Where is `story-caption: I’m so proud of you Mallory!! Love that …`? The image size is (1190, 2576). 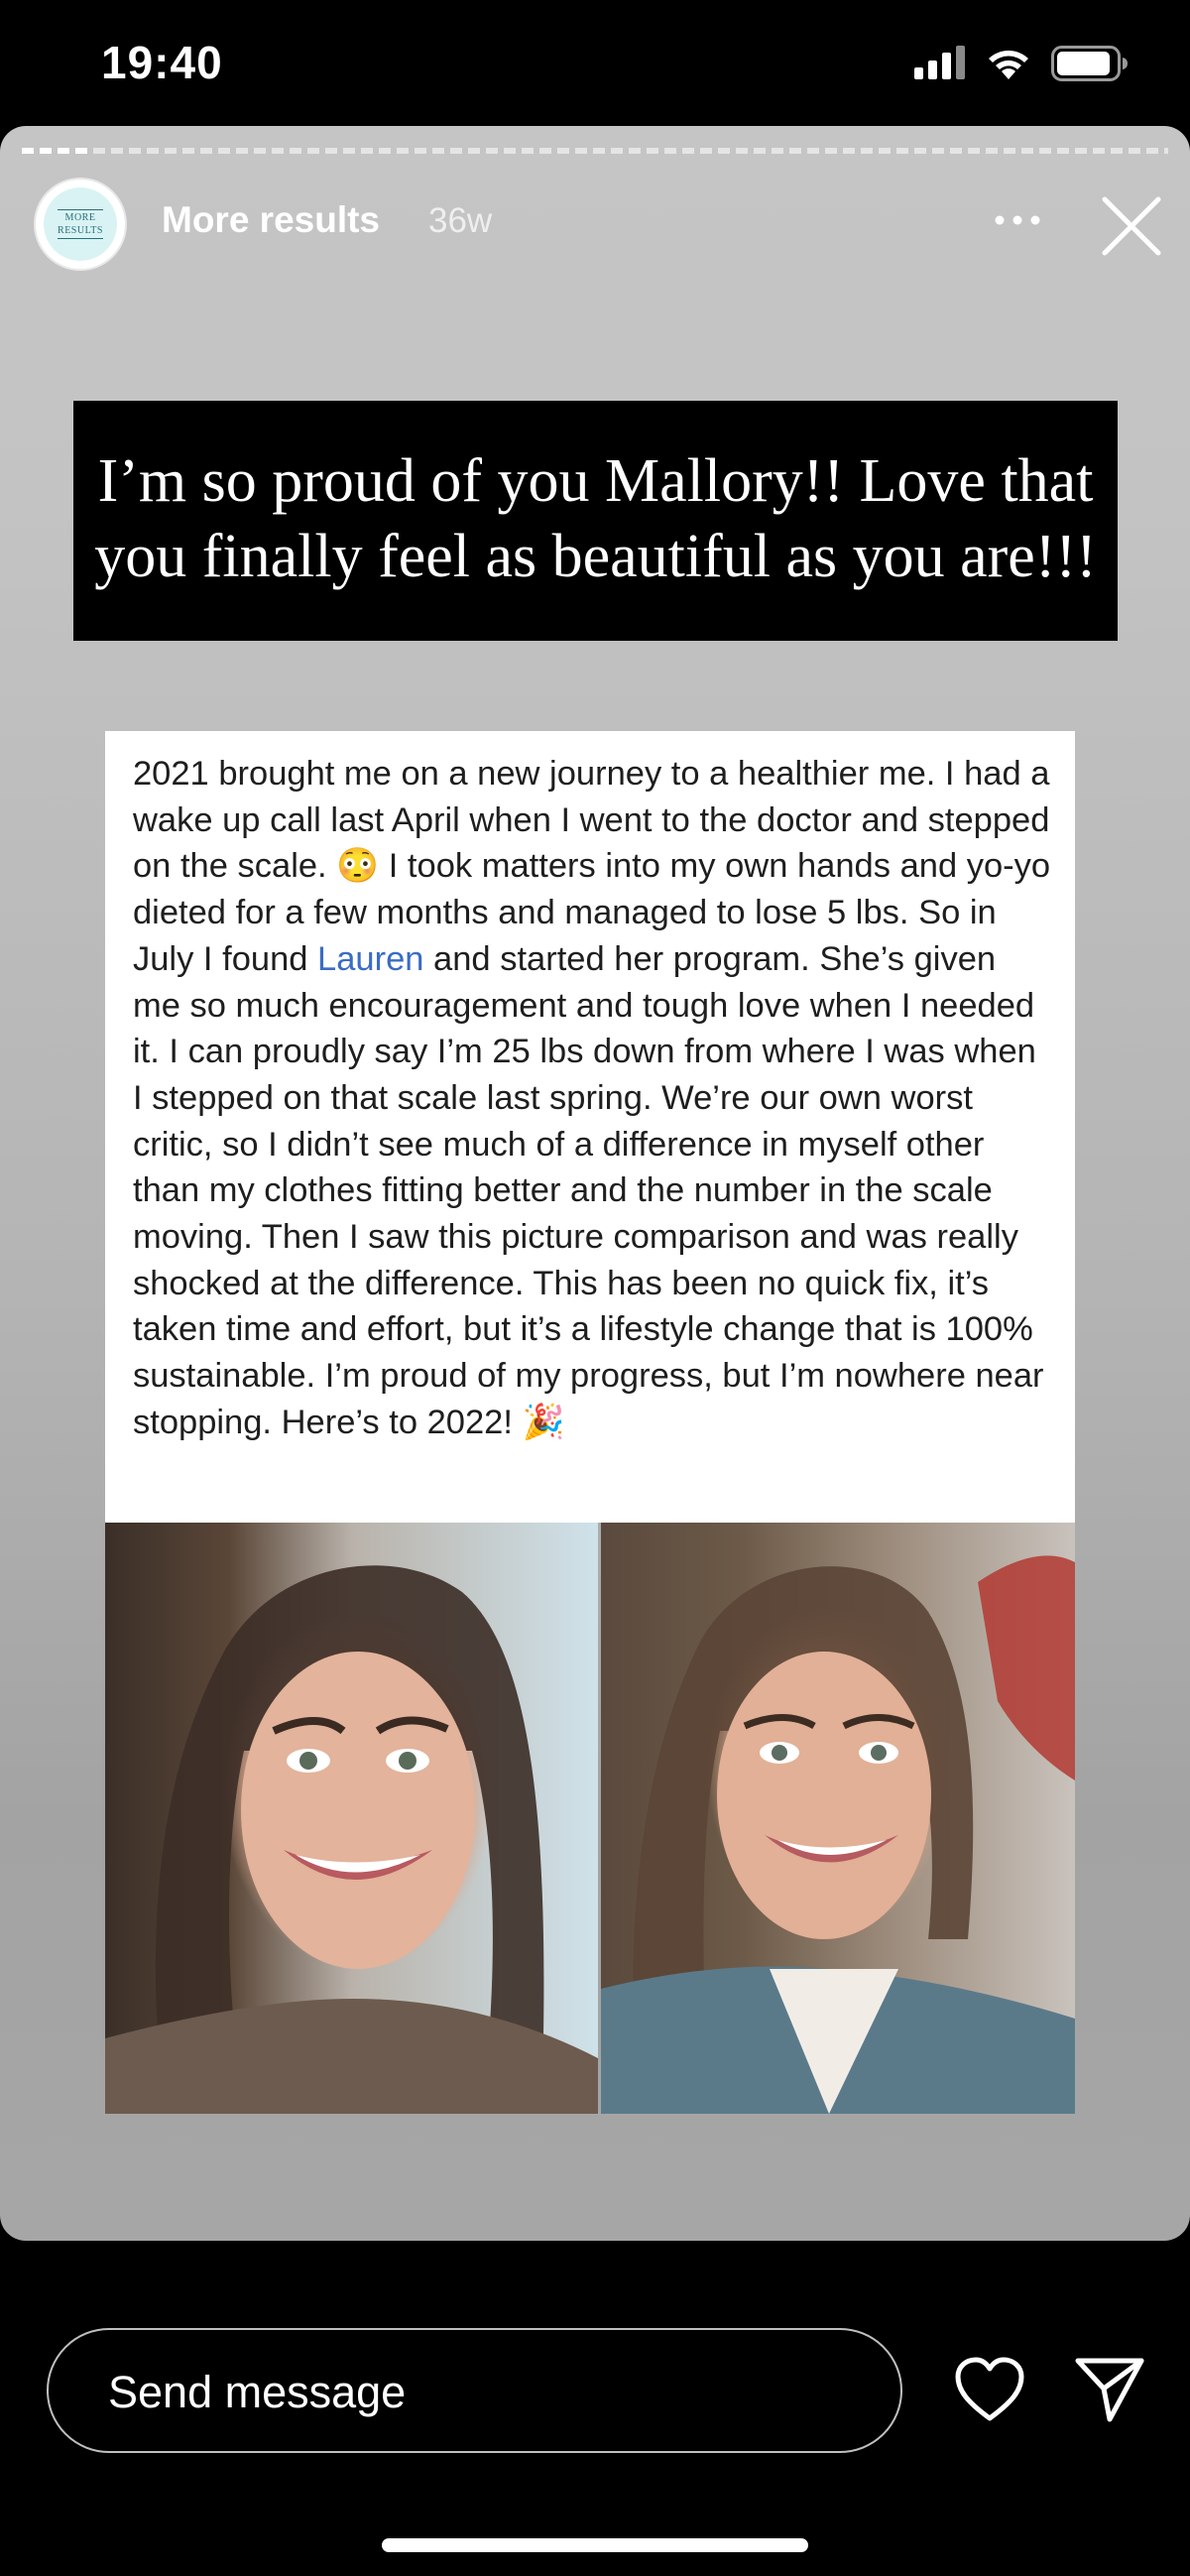 story-caption: I’m so proud of you Mallory!! Love that … is located at coordinates (595, 521).